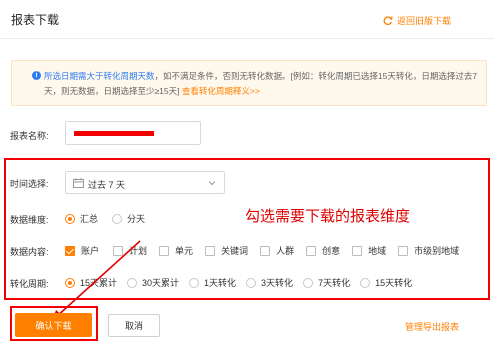 The image size is (494, 343). What do you see at coordinates (221, 91) in the screenshot?
I see `cycle-definition-link: 查看转化周期释义>>` at bounding box center [221, 91].